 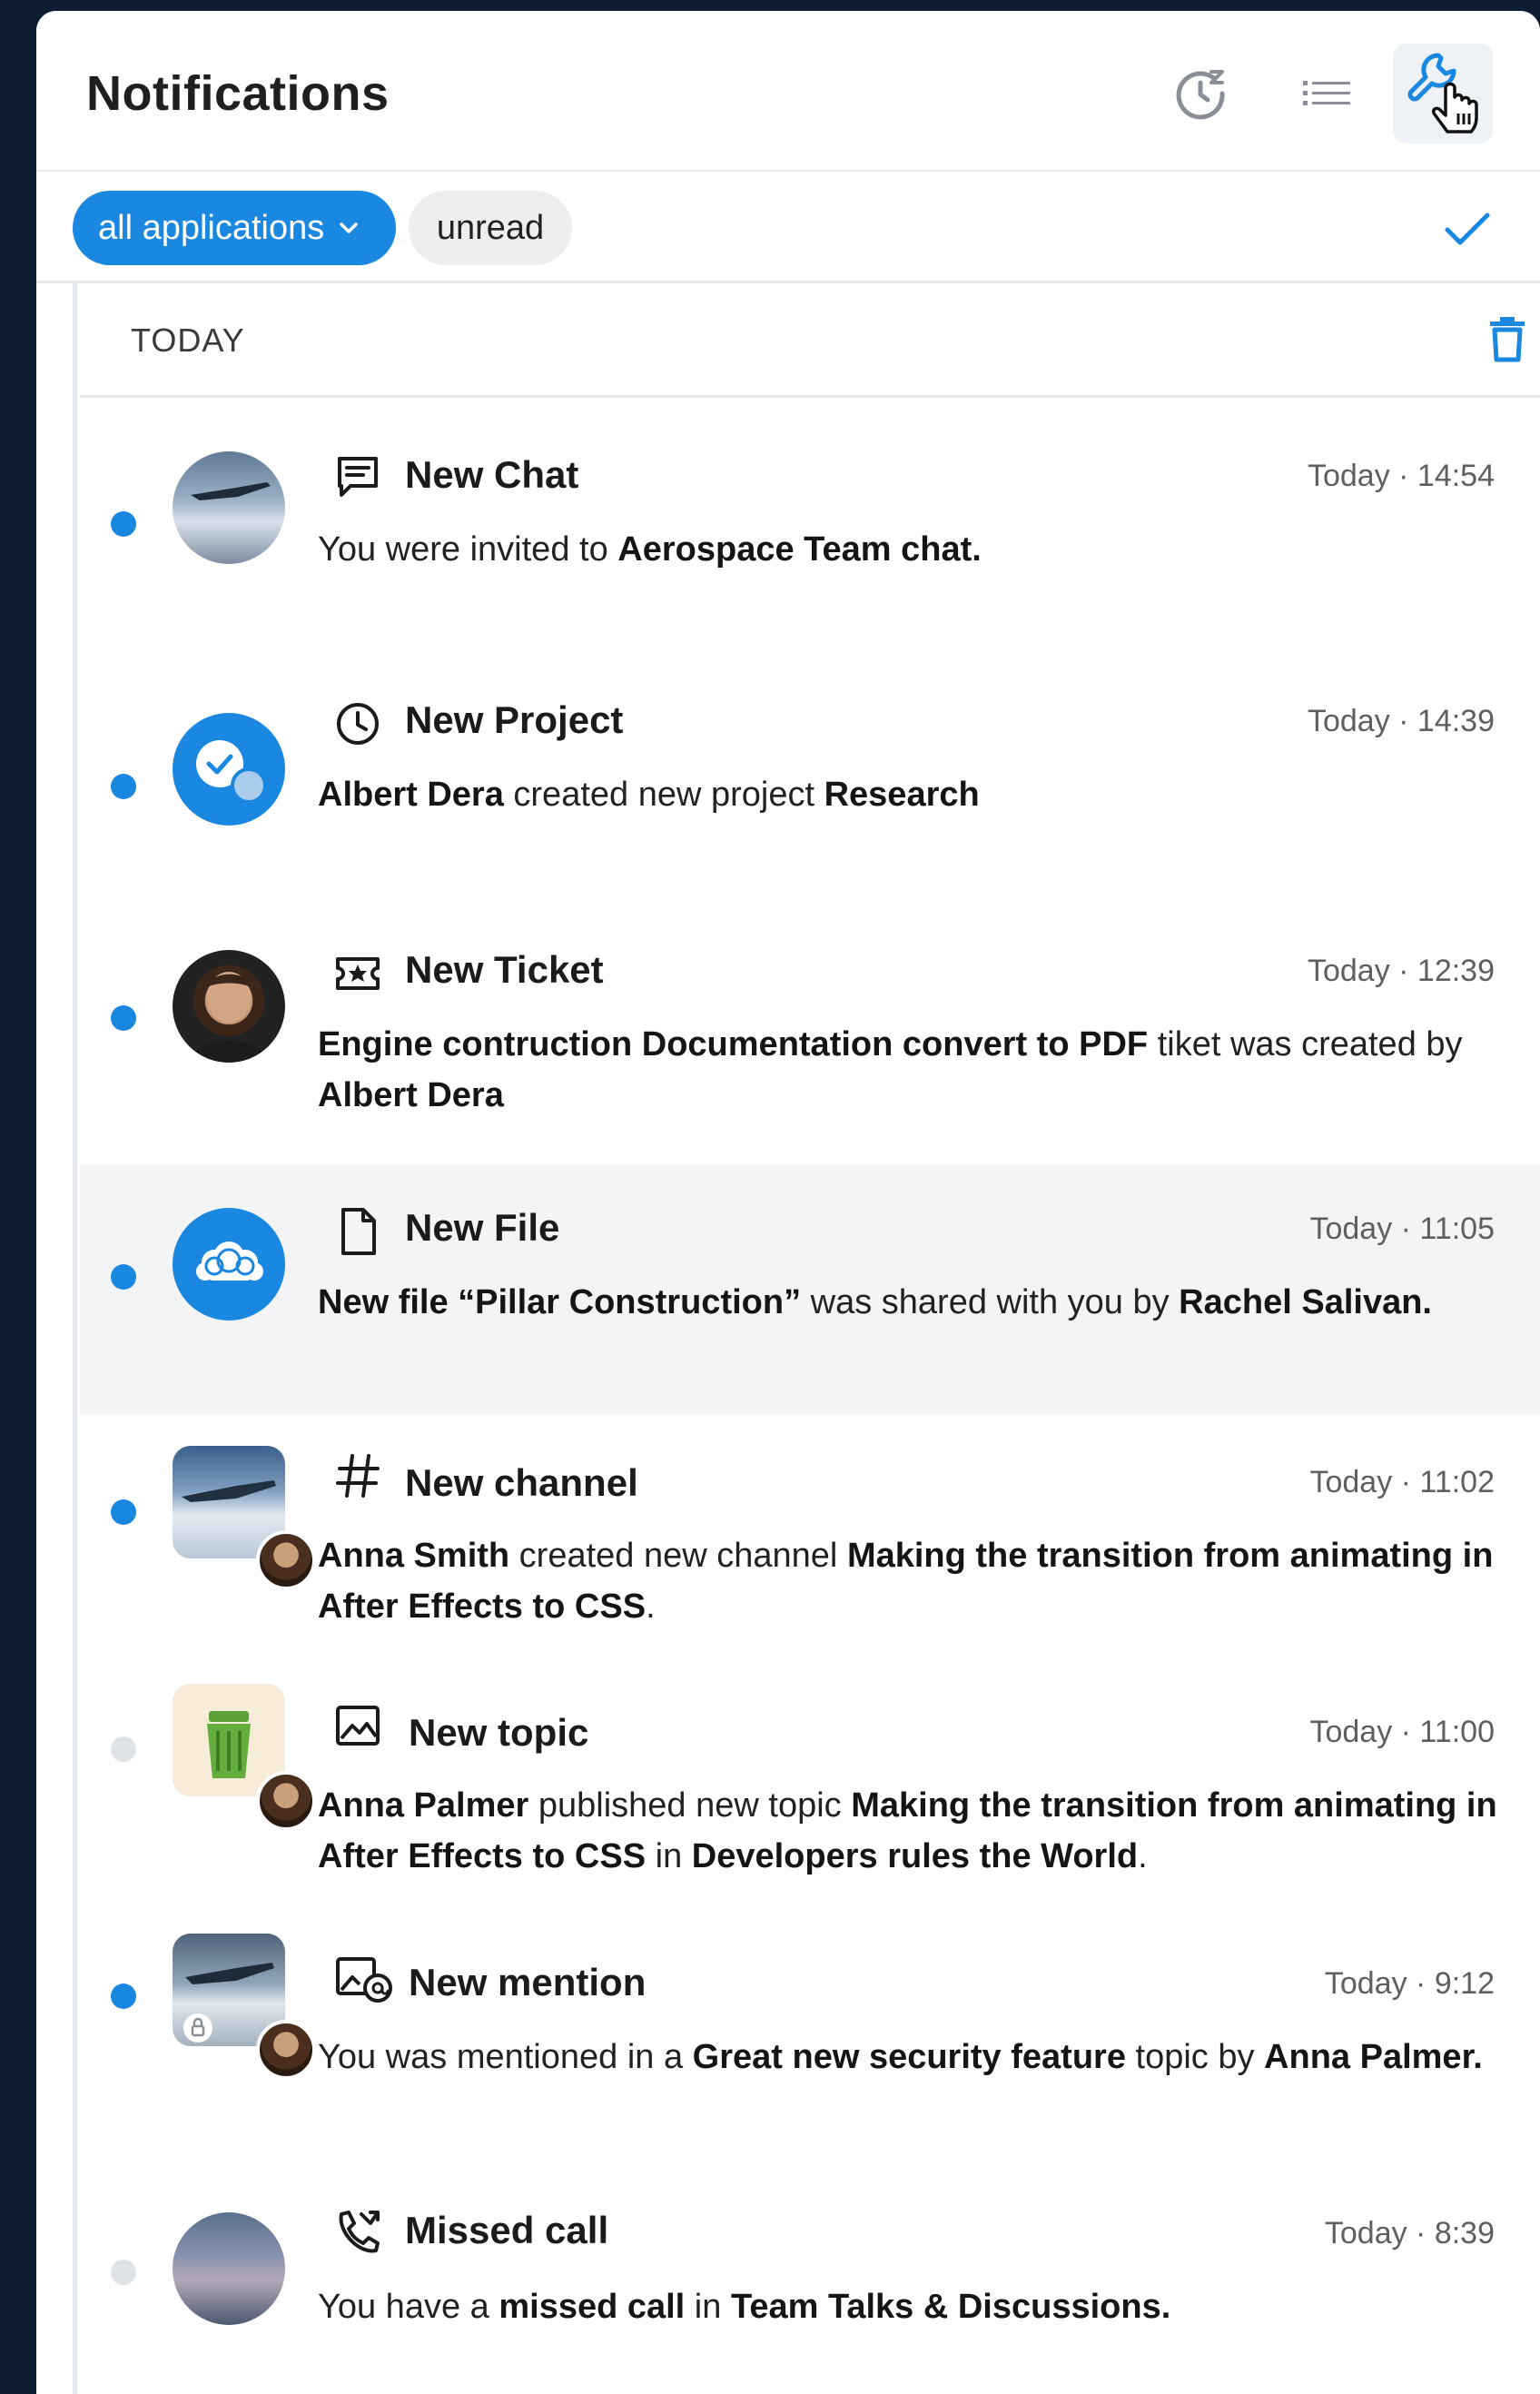 What do you see at coordinates (1409, 2233) in the screenshot?
I see `notification-time: Today · 8:39` at bounding box center [1409, 2233].